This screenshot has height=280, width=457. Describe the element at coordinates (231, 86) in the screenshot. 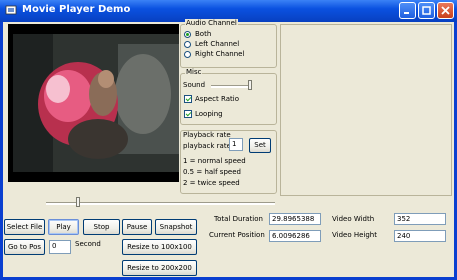

I see `sound-slider-track` at that location.